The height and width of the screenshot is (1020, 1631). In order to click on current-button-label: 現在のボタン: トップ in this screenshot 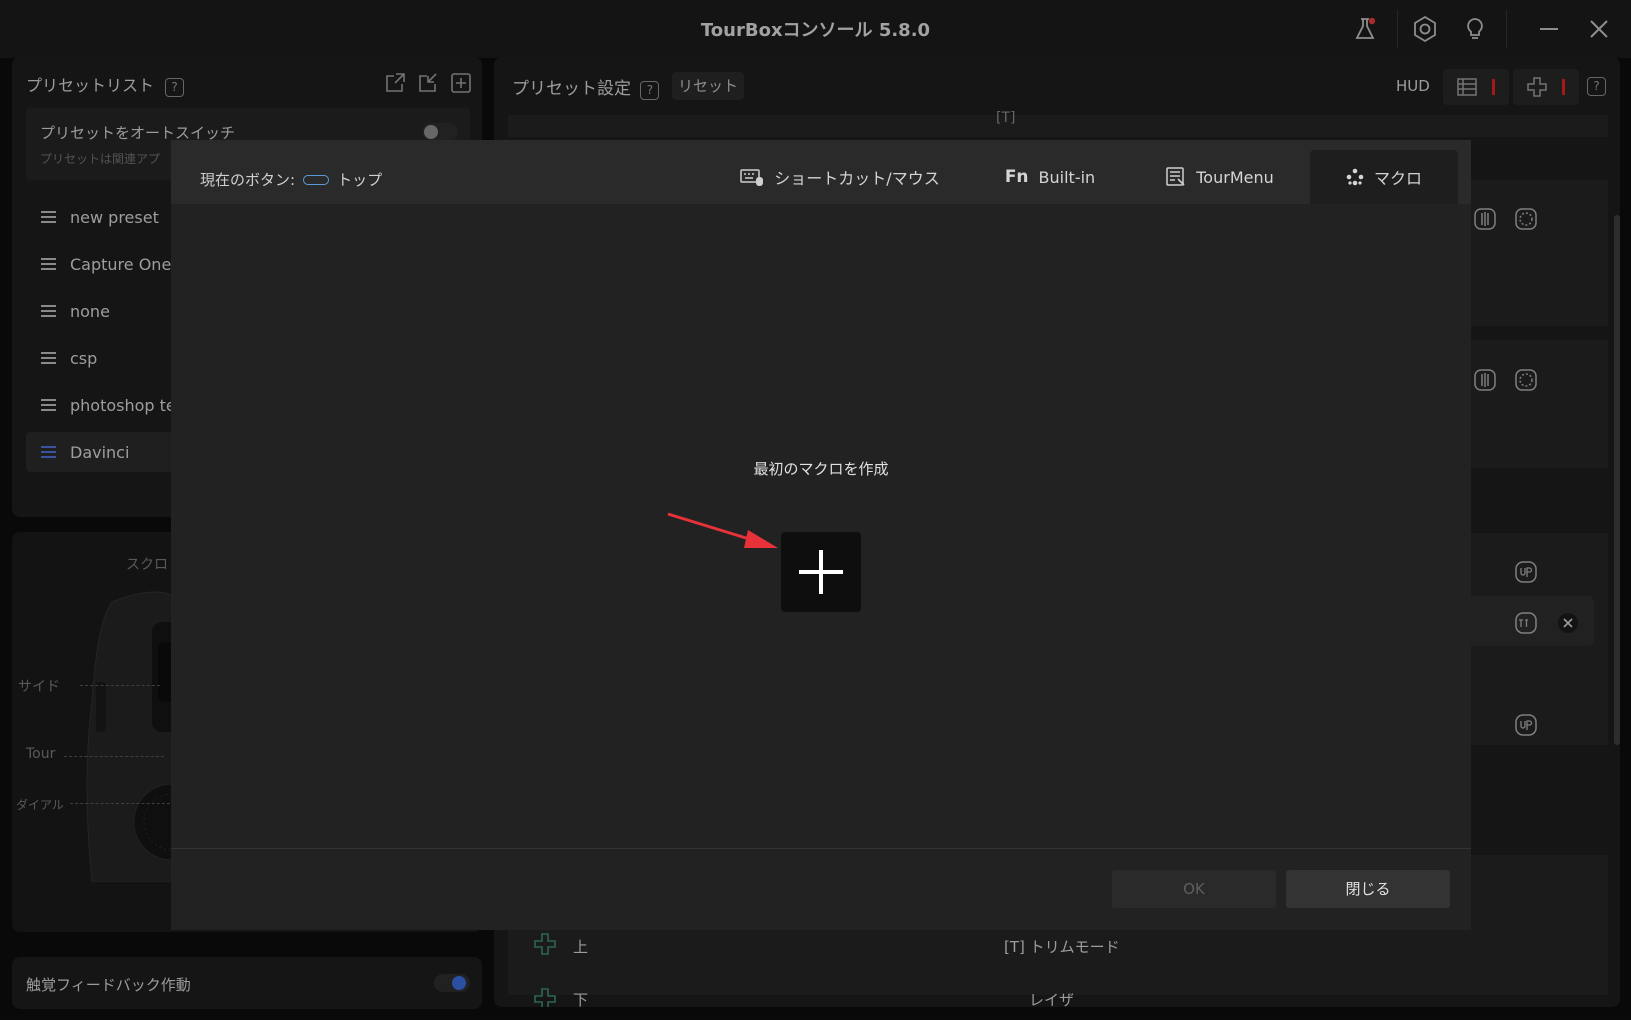, I will do `click(291, 179)`.